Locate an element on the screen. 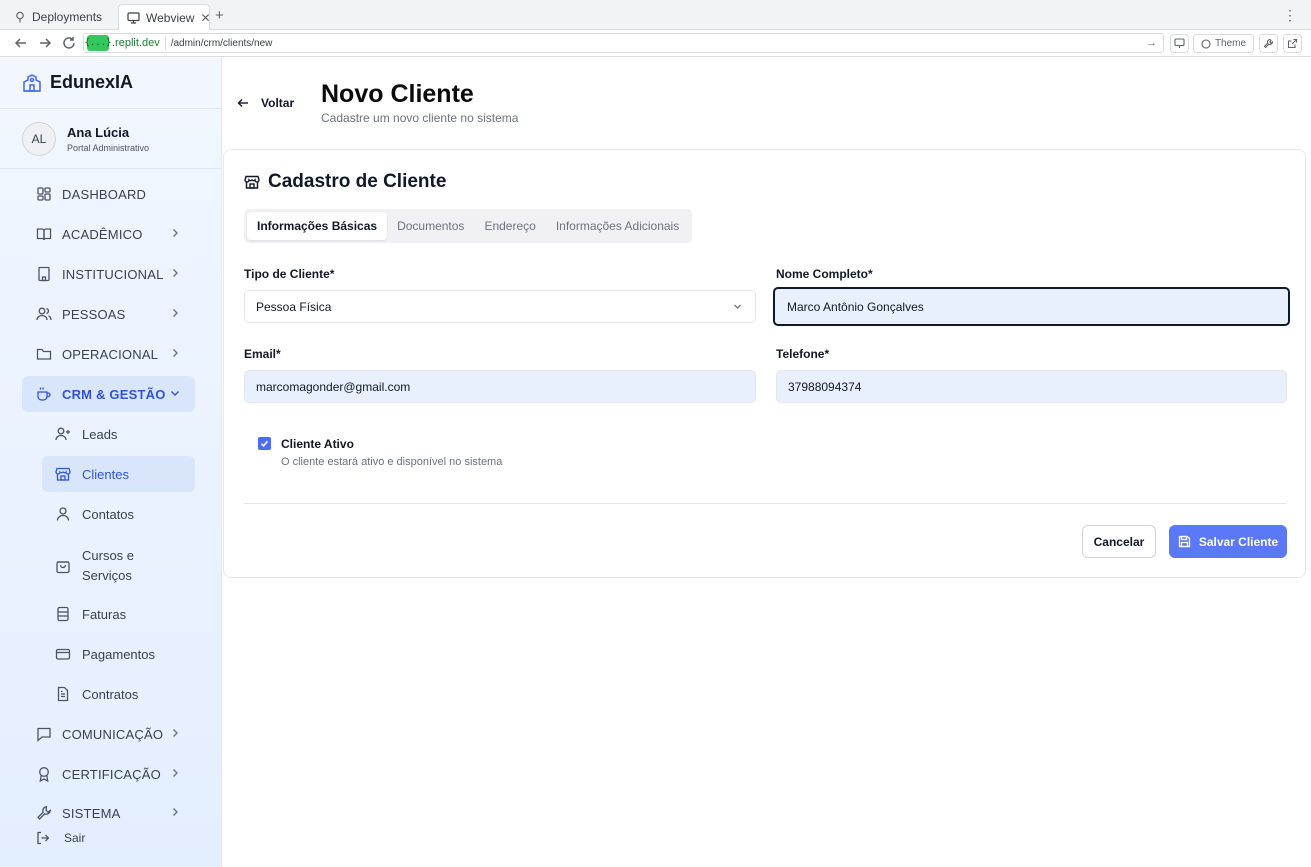 Image resolution: width=1311 pixels, height=867 pixels. theme-label: Theme is located at coordinates (1230, 43).